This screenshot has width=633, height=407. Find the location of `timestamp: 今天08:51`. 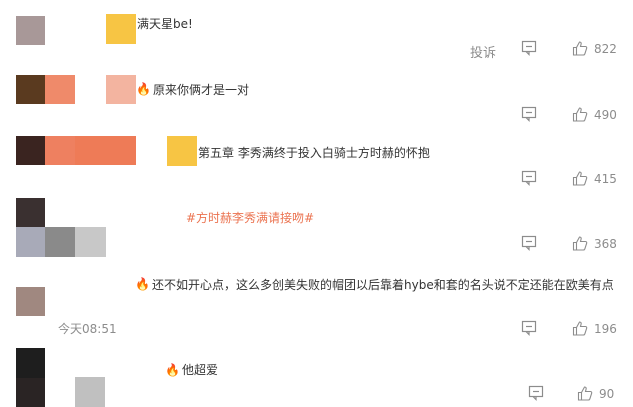

timestamp: 今天08:51 is located at coordinates (87, 329).